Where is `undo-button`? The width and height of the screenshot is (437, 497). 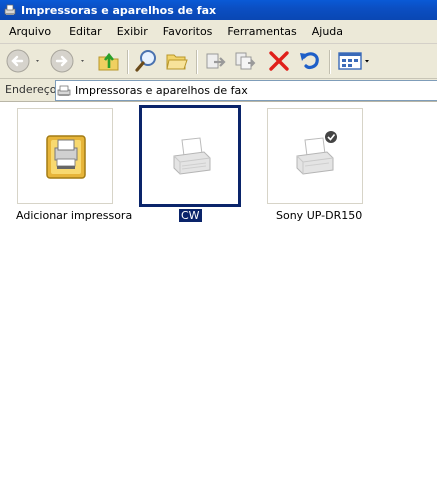 undo-button is located at coordinates (310, 61).